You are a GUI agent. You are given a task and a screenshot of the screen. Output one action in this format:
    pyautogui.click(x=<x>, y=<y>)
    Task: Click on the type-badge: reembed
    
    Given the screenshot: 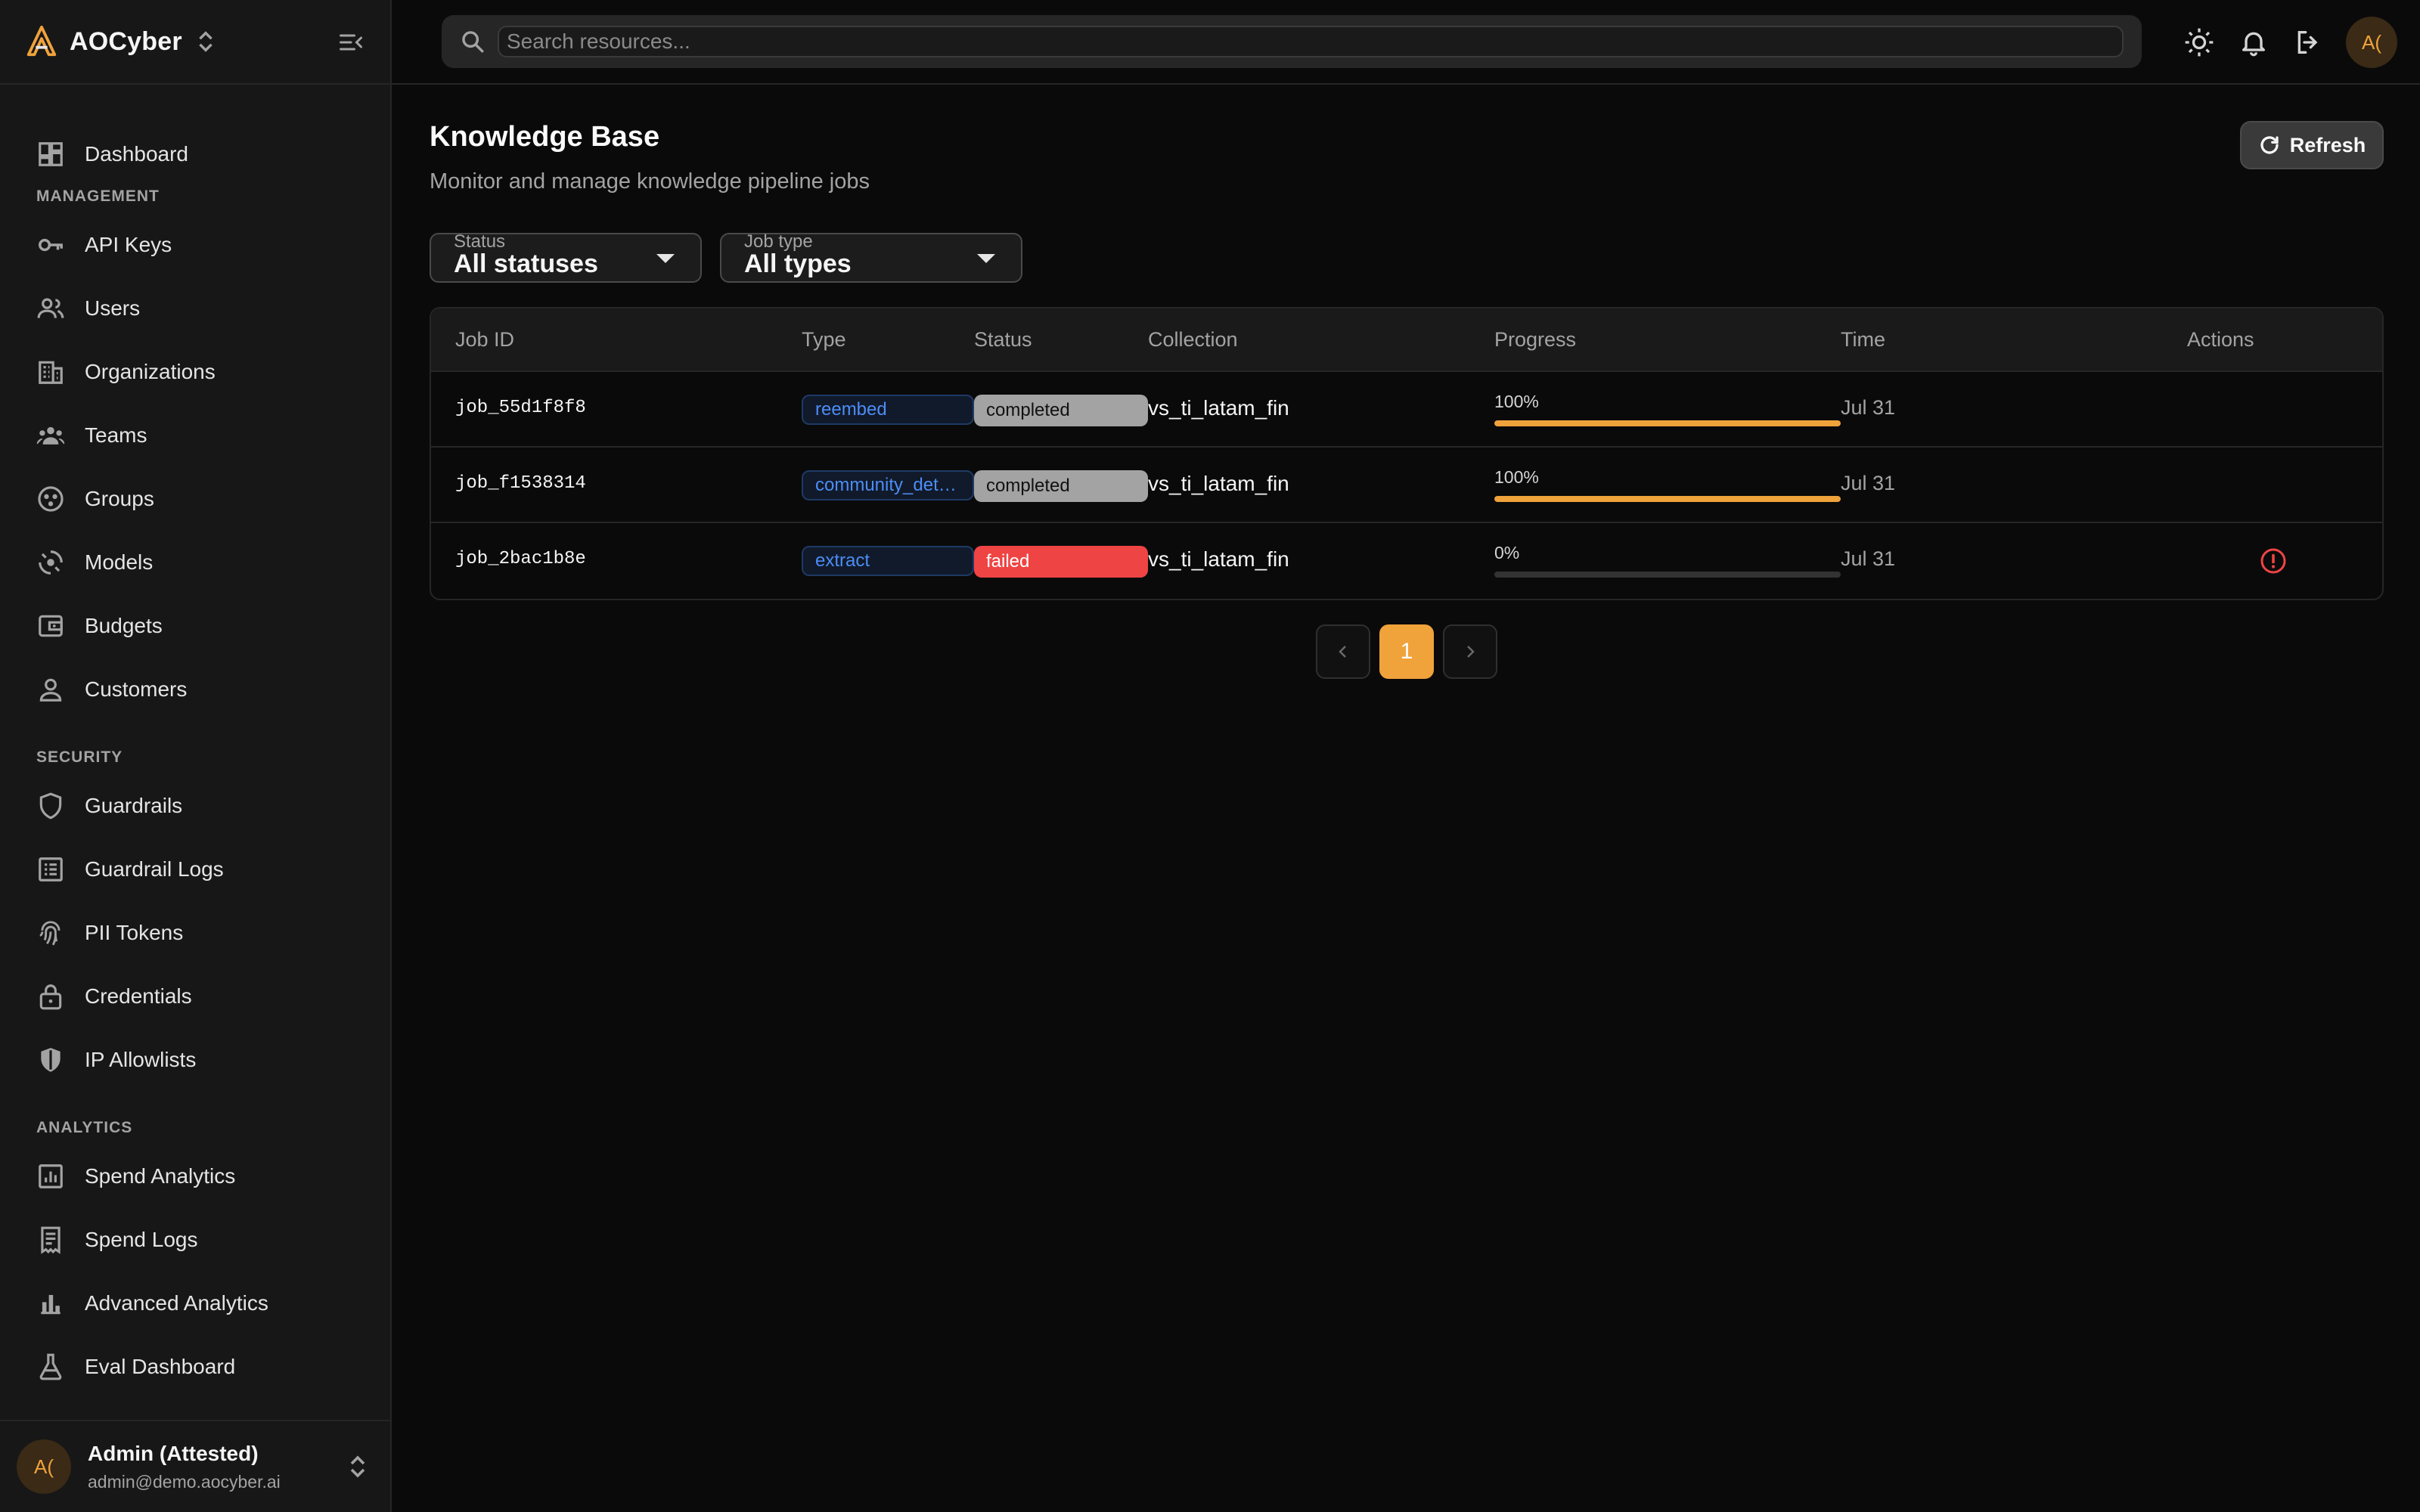 What is the action you would take?
    pyautogui.click(x=888, y=410)
    